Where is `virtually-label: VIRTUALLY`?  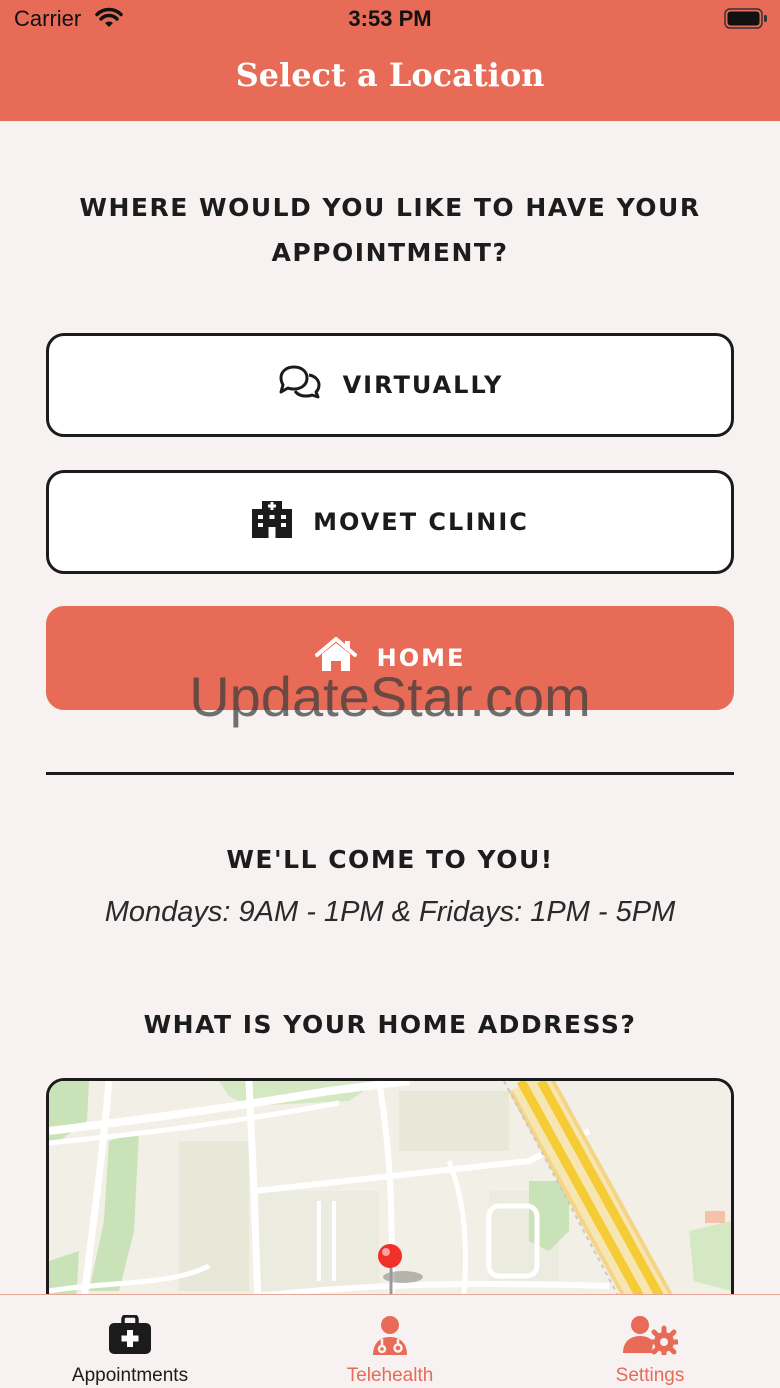
virtually-label: VIRTUALLY is located at coordinates (423, 385).